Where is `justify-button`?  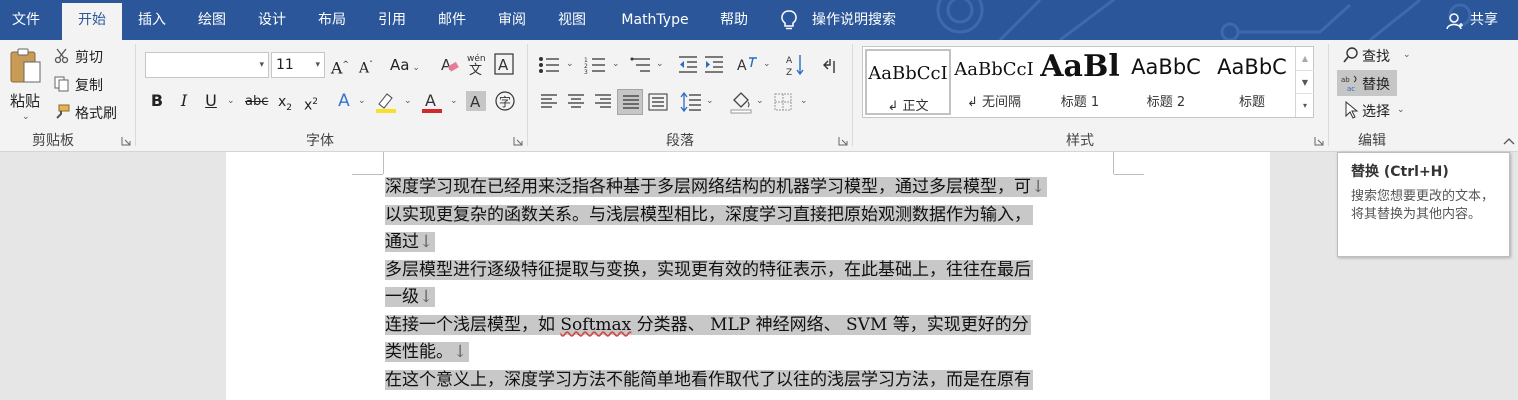
justify-button is located at coordinates (630, 102).